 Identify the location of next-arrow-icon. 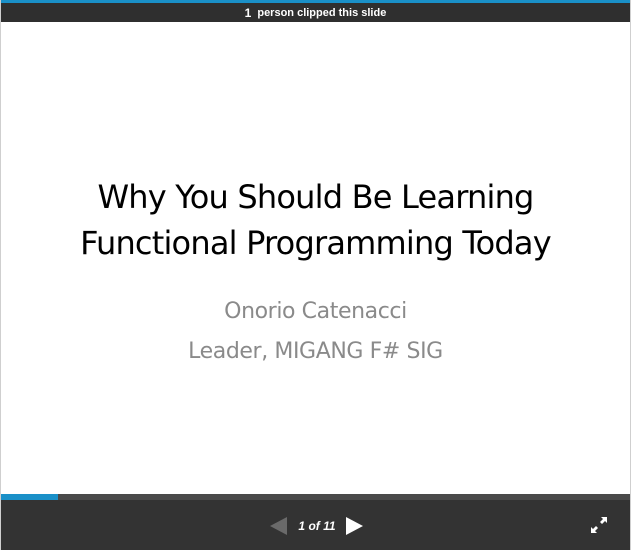
(354, 526).